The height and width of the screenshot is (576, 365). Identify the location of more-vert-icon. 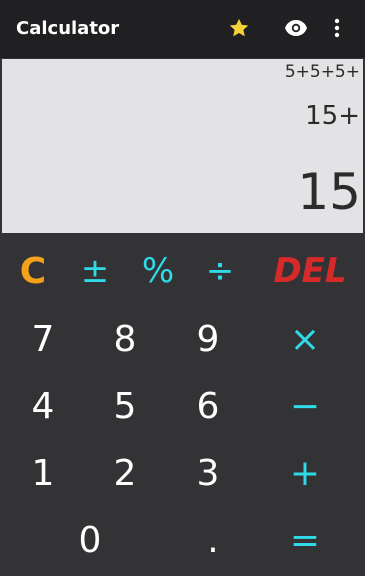
(337, 30).